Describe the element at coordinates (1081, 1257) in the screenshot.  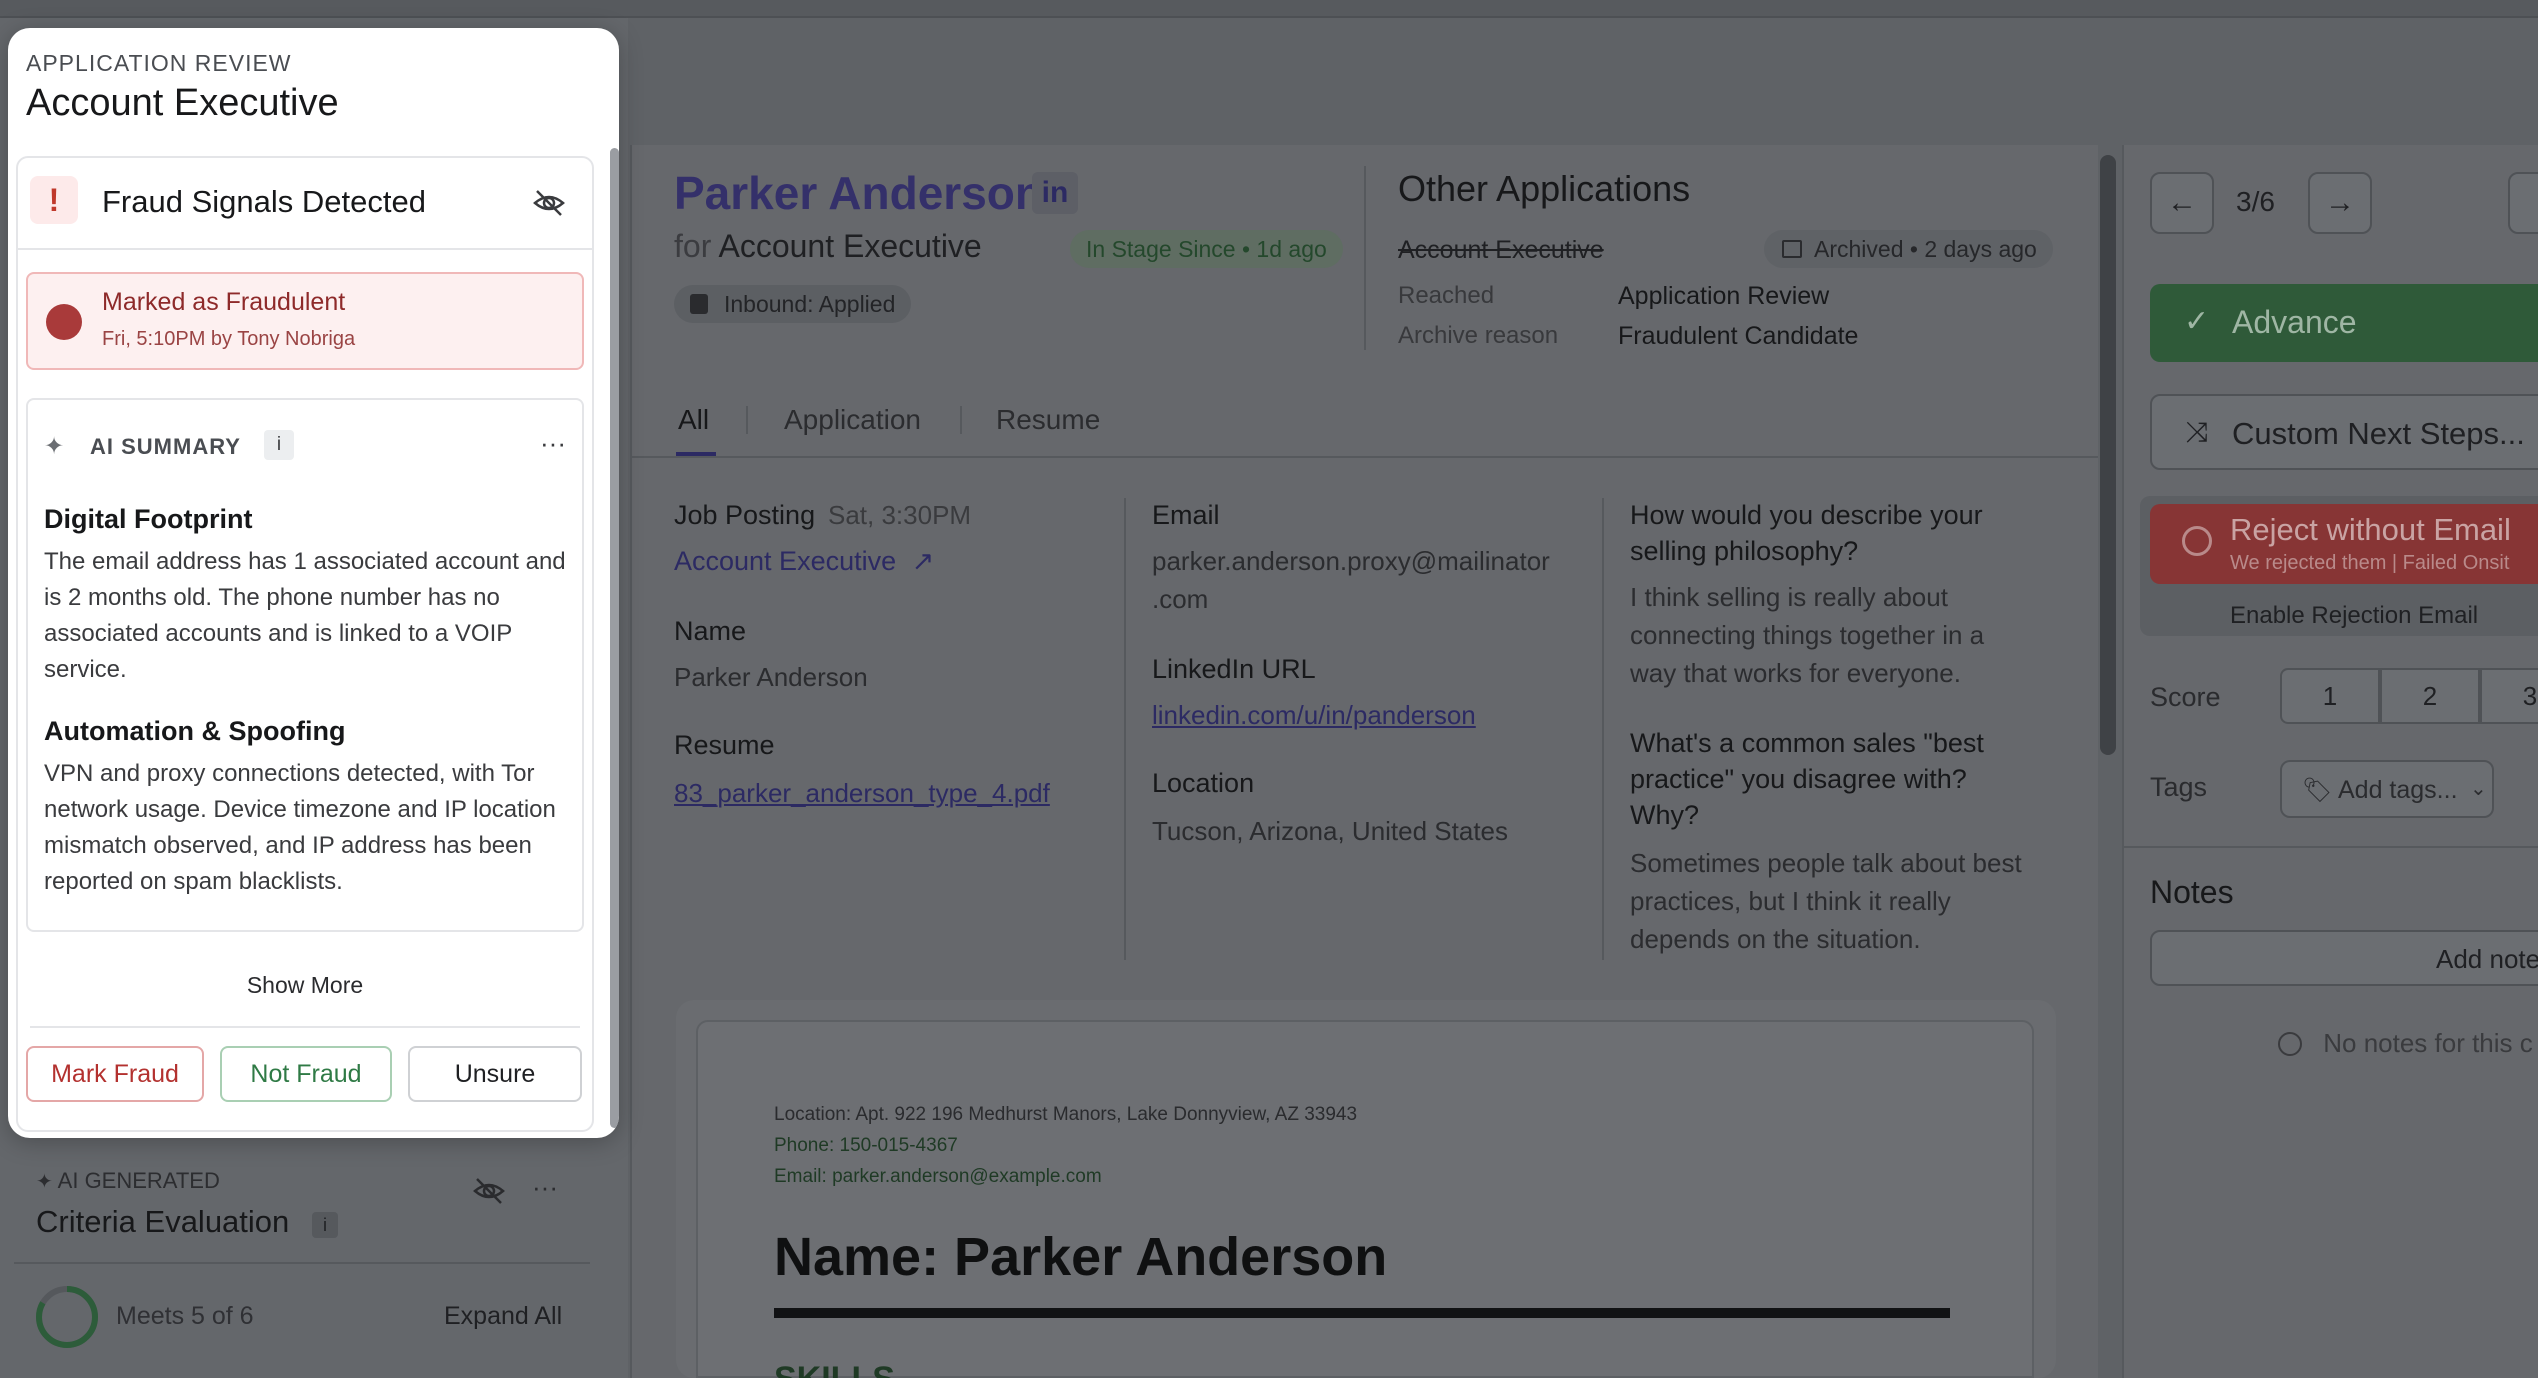
I see `resume-heading: Name: Parker Anderson` at that location.